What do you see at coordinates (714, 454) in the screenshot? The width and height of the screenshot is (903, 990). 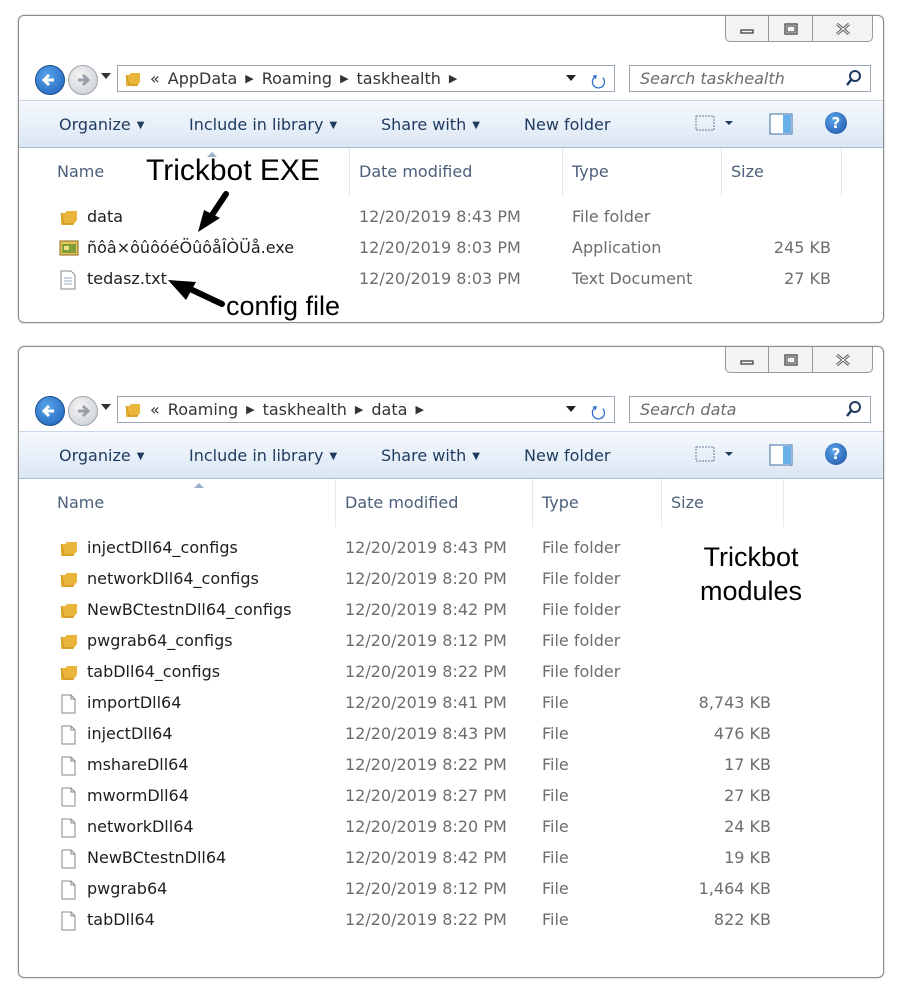 I see `view-list-icon` at bounding box center [714, 454].